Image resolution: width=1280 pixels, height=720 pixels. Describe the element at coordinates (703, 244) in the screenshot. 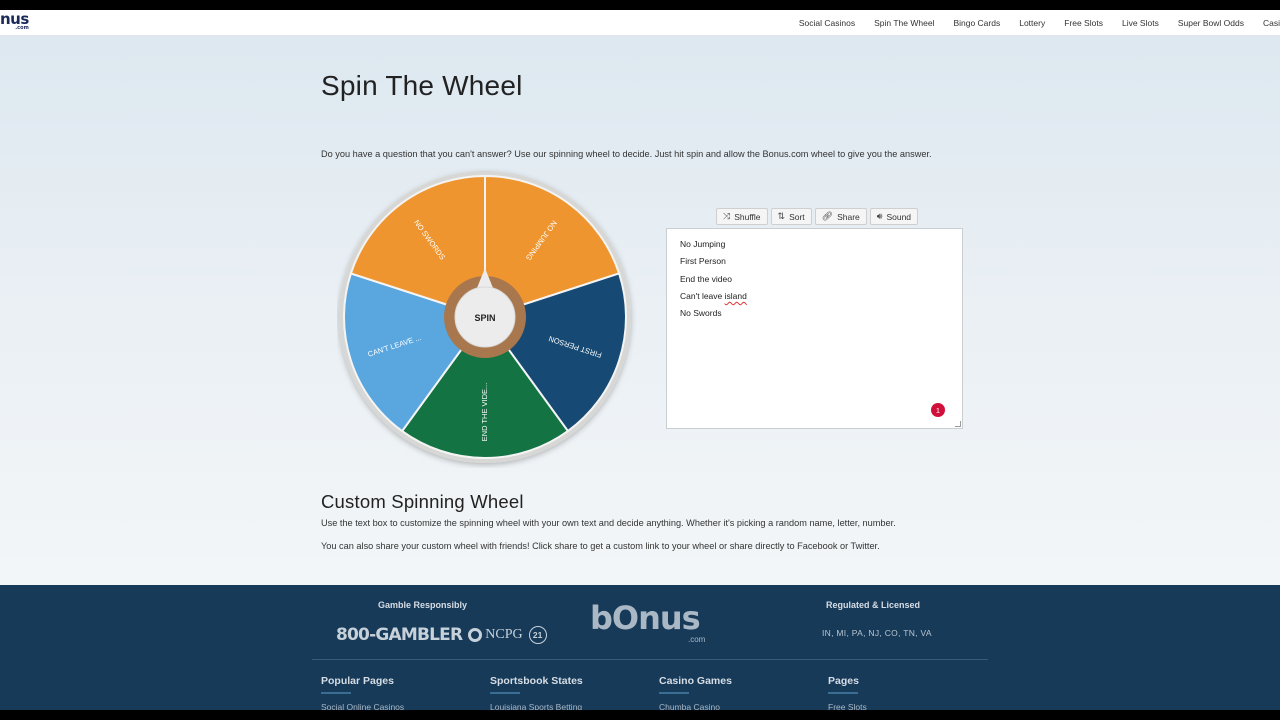

I see `entry-item: No Jumping` at that location.